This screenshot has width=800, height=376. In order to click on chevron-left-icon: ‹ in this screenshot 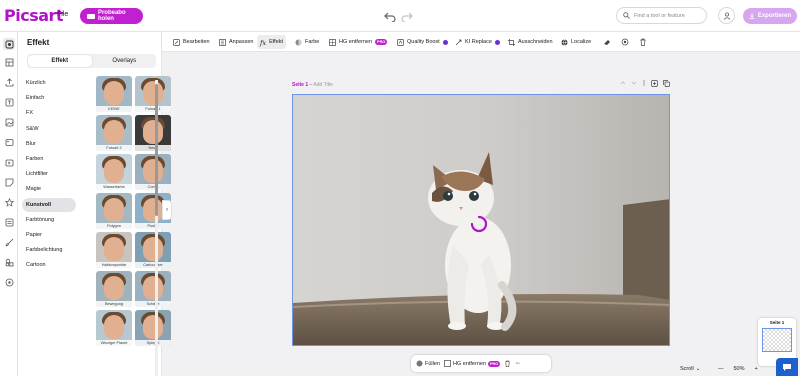, I will do `click(167, 210)`.